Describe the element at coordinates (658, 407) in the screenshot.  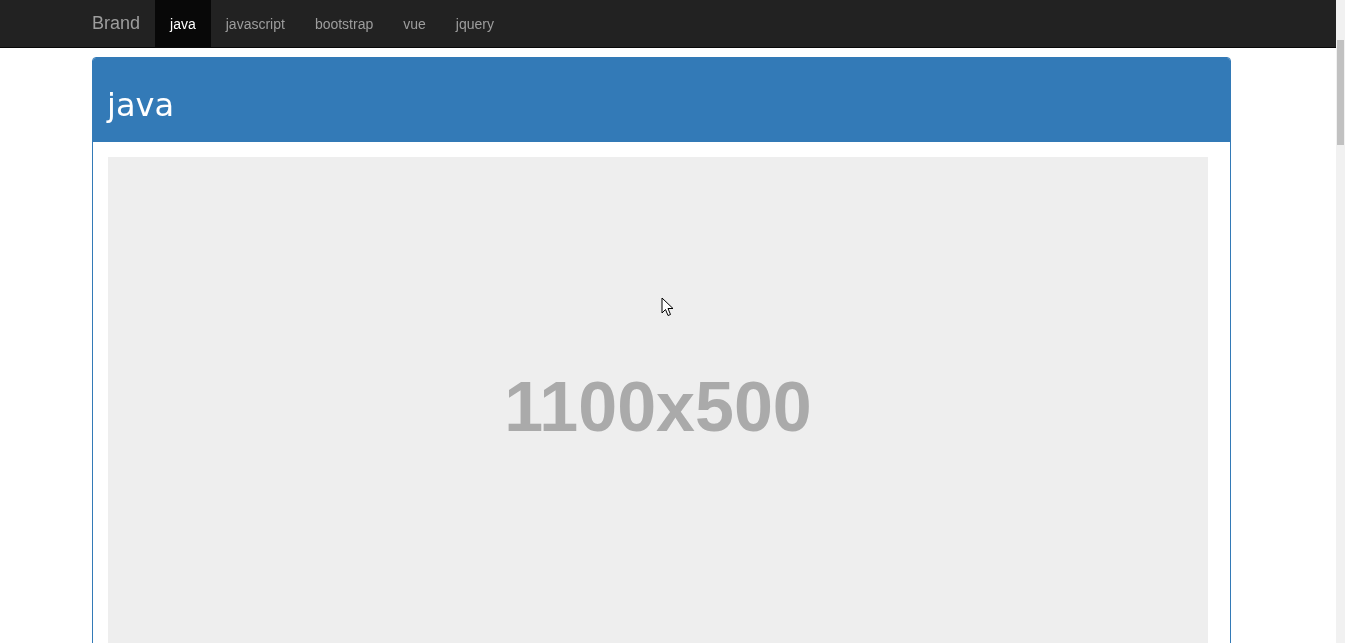
I see `image-size-label: 1100x500` at that location.